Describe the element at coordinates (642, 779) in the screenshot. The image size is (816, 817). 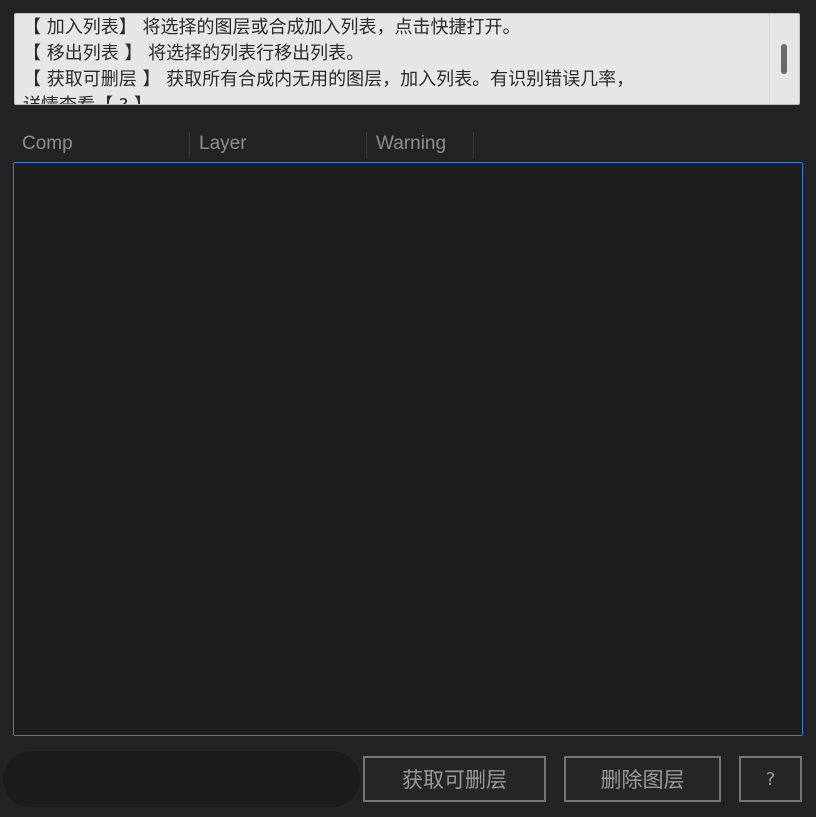
I see `delete-layers-button: 删除图层` at that location.